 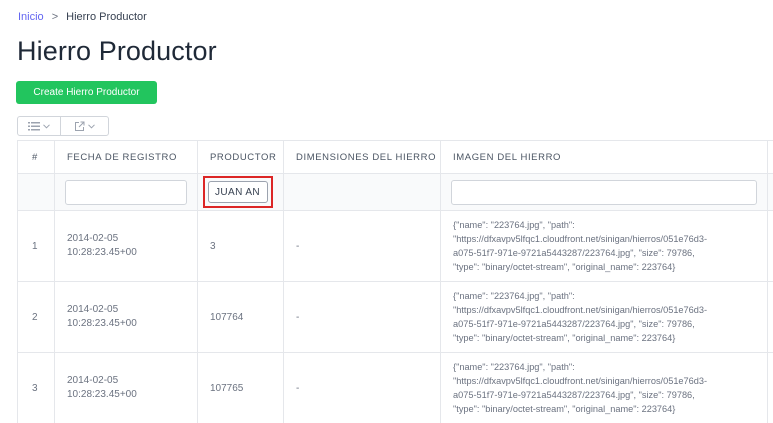 I want to click on external-link-icon, so click(x=79, y=126).